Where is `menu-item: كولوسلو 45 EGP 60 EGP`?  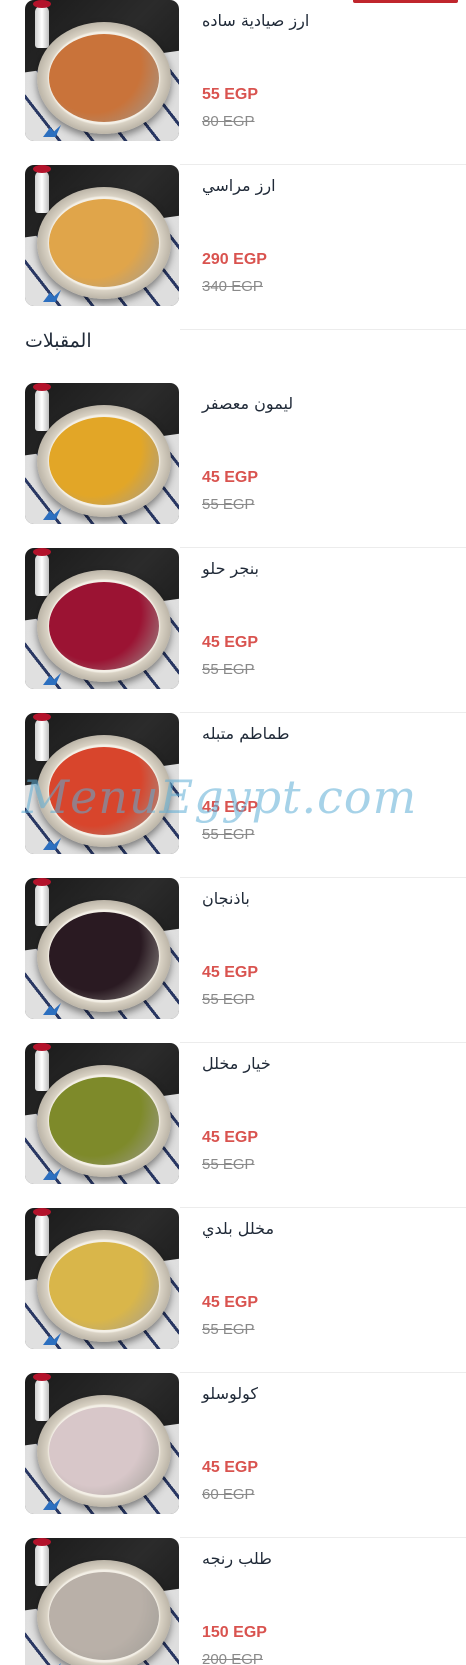 menu-item: كولوسلو 45 EGP 60 EGP is located at coordinates (233, 1455).